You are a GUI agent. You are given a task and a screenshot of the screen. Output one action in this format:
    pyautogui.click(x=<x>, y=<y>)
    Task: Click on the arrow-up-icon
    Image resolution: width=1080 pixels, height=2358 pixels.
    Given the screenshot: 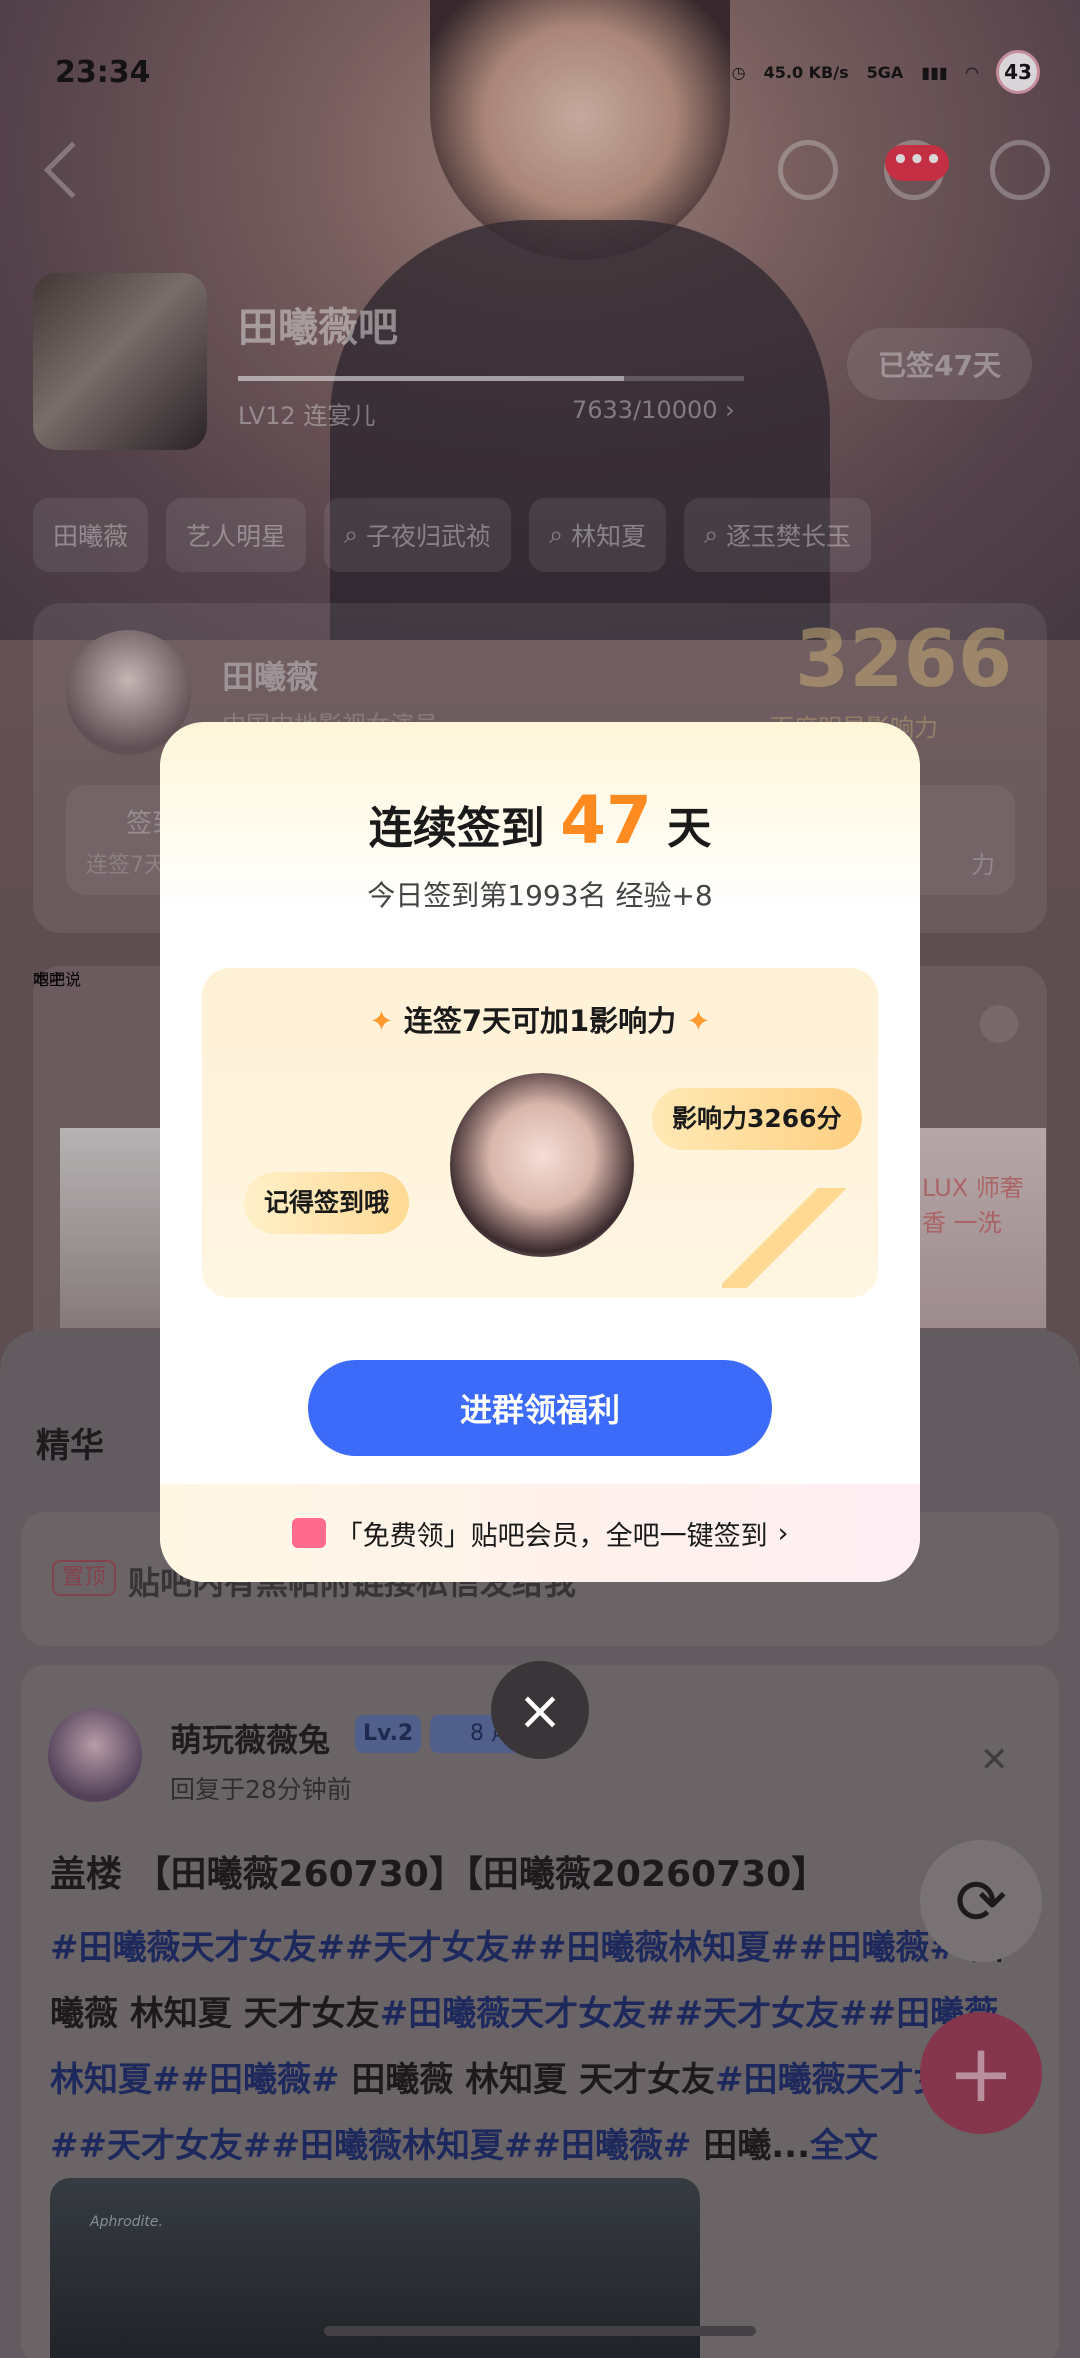 What is the action you would take?
    pyautogui.click(x=792, y=1238)
    